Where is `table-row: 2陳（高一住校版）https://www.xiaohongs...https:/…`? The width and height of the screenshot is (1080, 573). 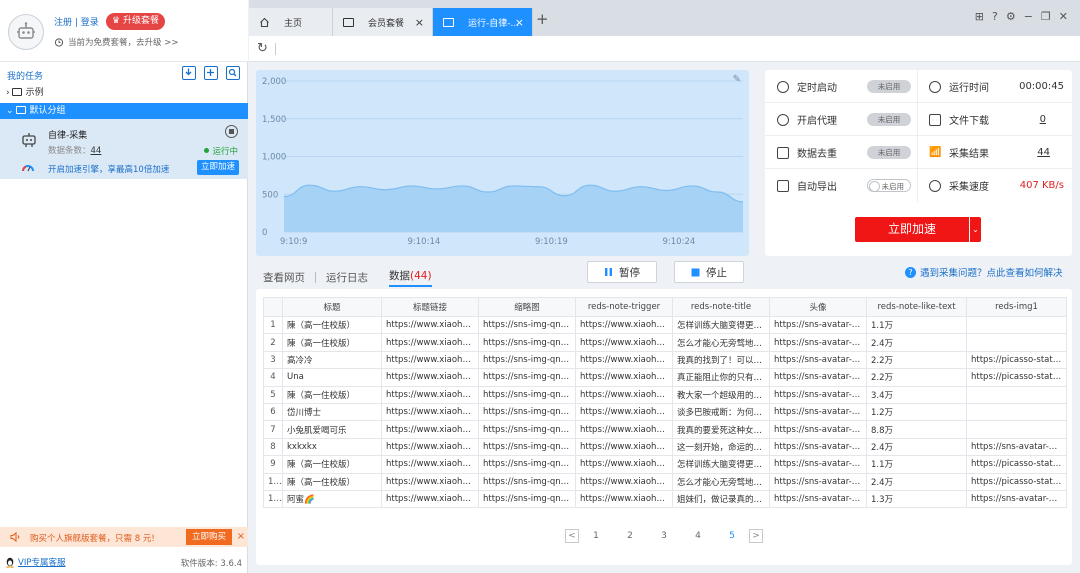
table-row: 2陳（高一住校版）https://www.xiaohongs...https:/… is located at coordinates (665, 342).